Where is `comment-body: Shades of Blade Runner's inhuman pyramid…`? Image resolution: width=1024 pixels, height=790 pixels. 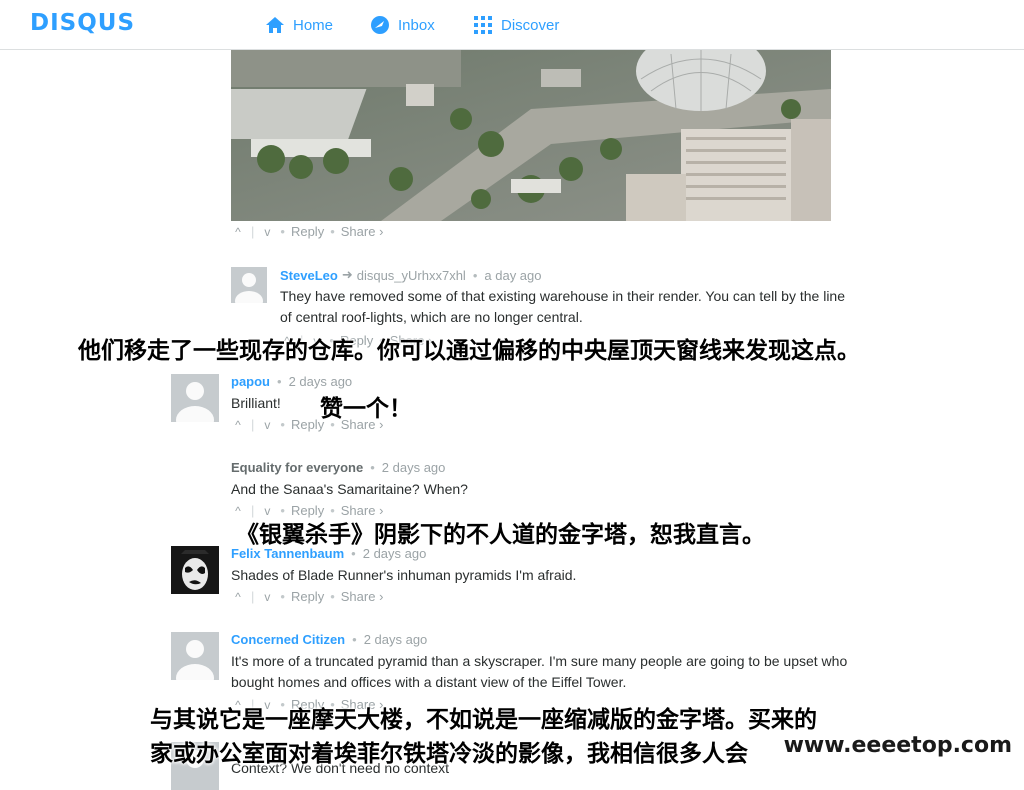 comment-body: Shades of Blade Runner's inhuman pyramid… is located at coordinates (404, 575).